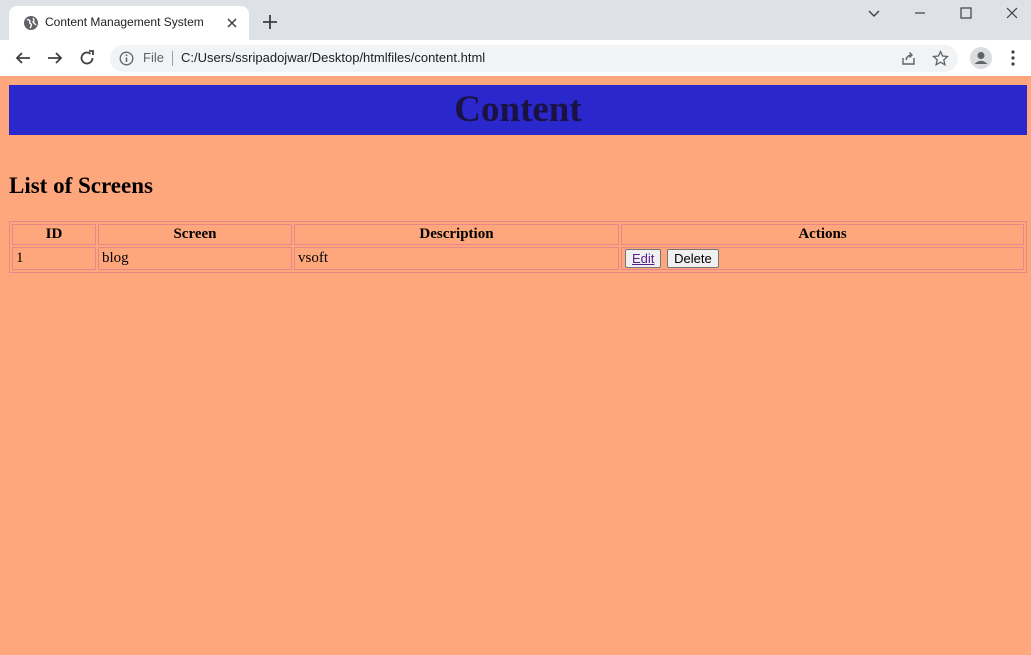 This screenshot has width=1031, height=655. What do you see at coordinates (693, 258) in the screenshot?
I see `delete-button: Delete` at bounding box center [693, 258].